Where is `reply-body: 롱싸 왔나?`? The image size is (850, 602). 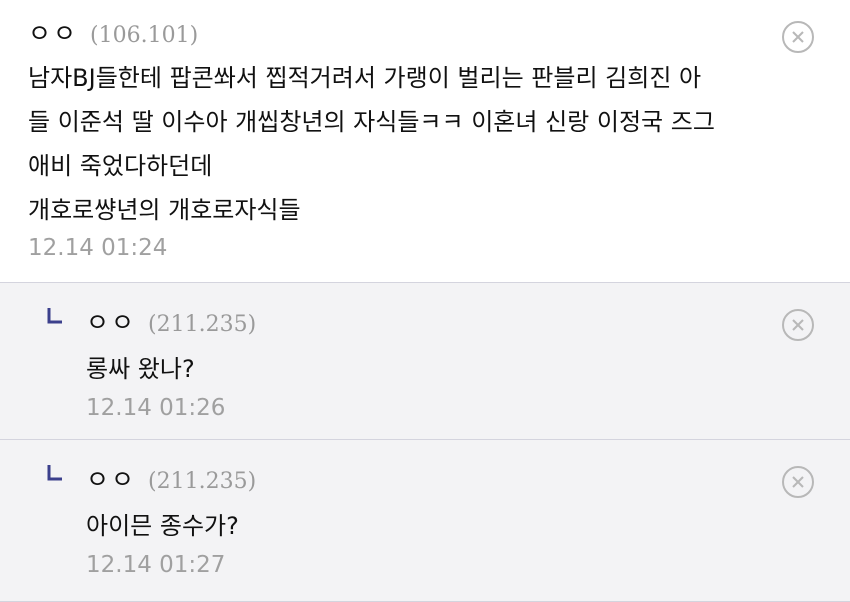 reply-body: 롱싸 왔나? is located at coordinates (140, 369).